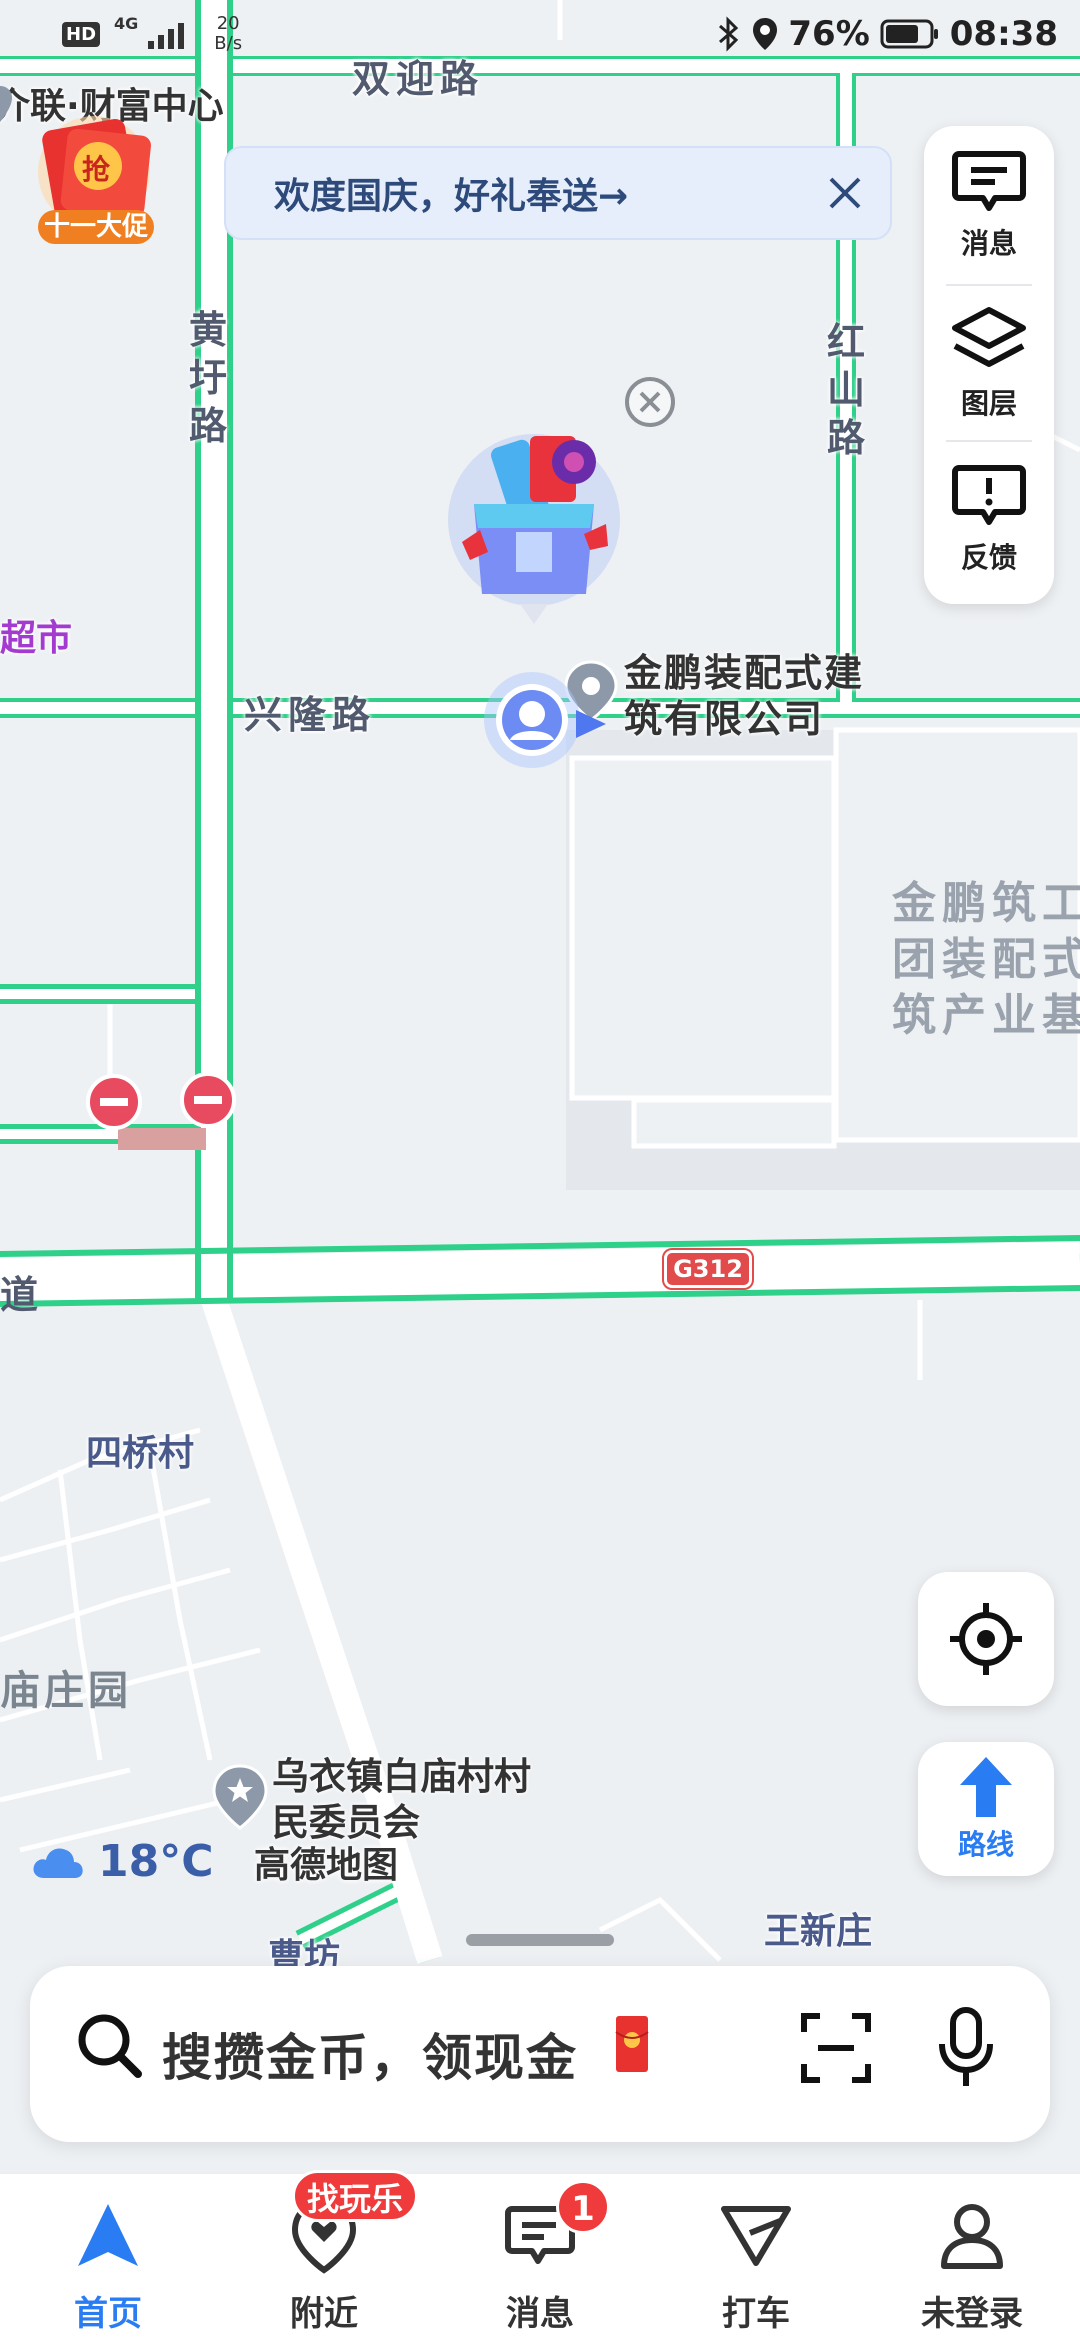 The width and height of the screenshot is (1080, 2340). I want to click on road-label-fragment: 道, so click(19, 1295).